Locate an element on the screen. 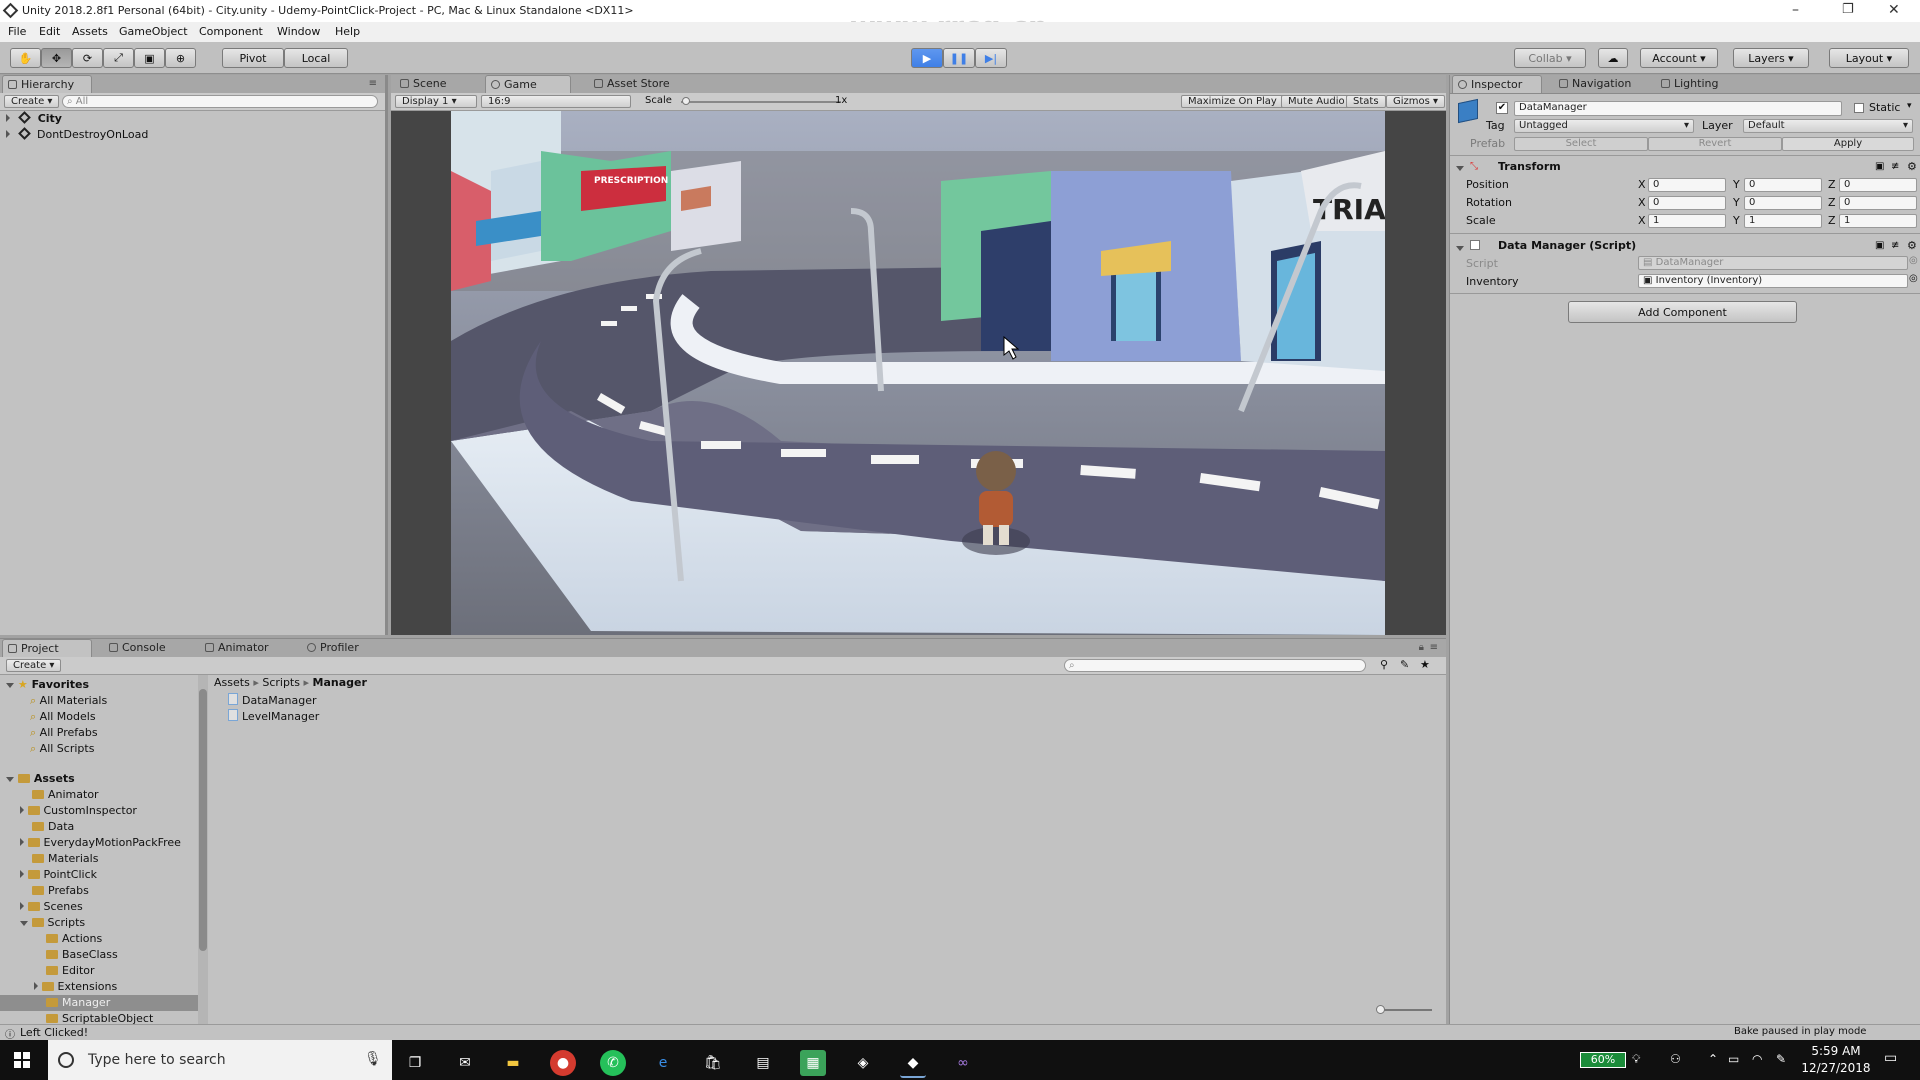  tree-scrollbar is located at coordinates (203, 850).